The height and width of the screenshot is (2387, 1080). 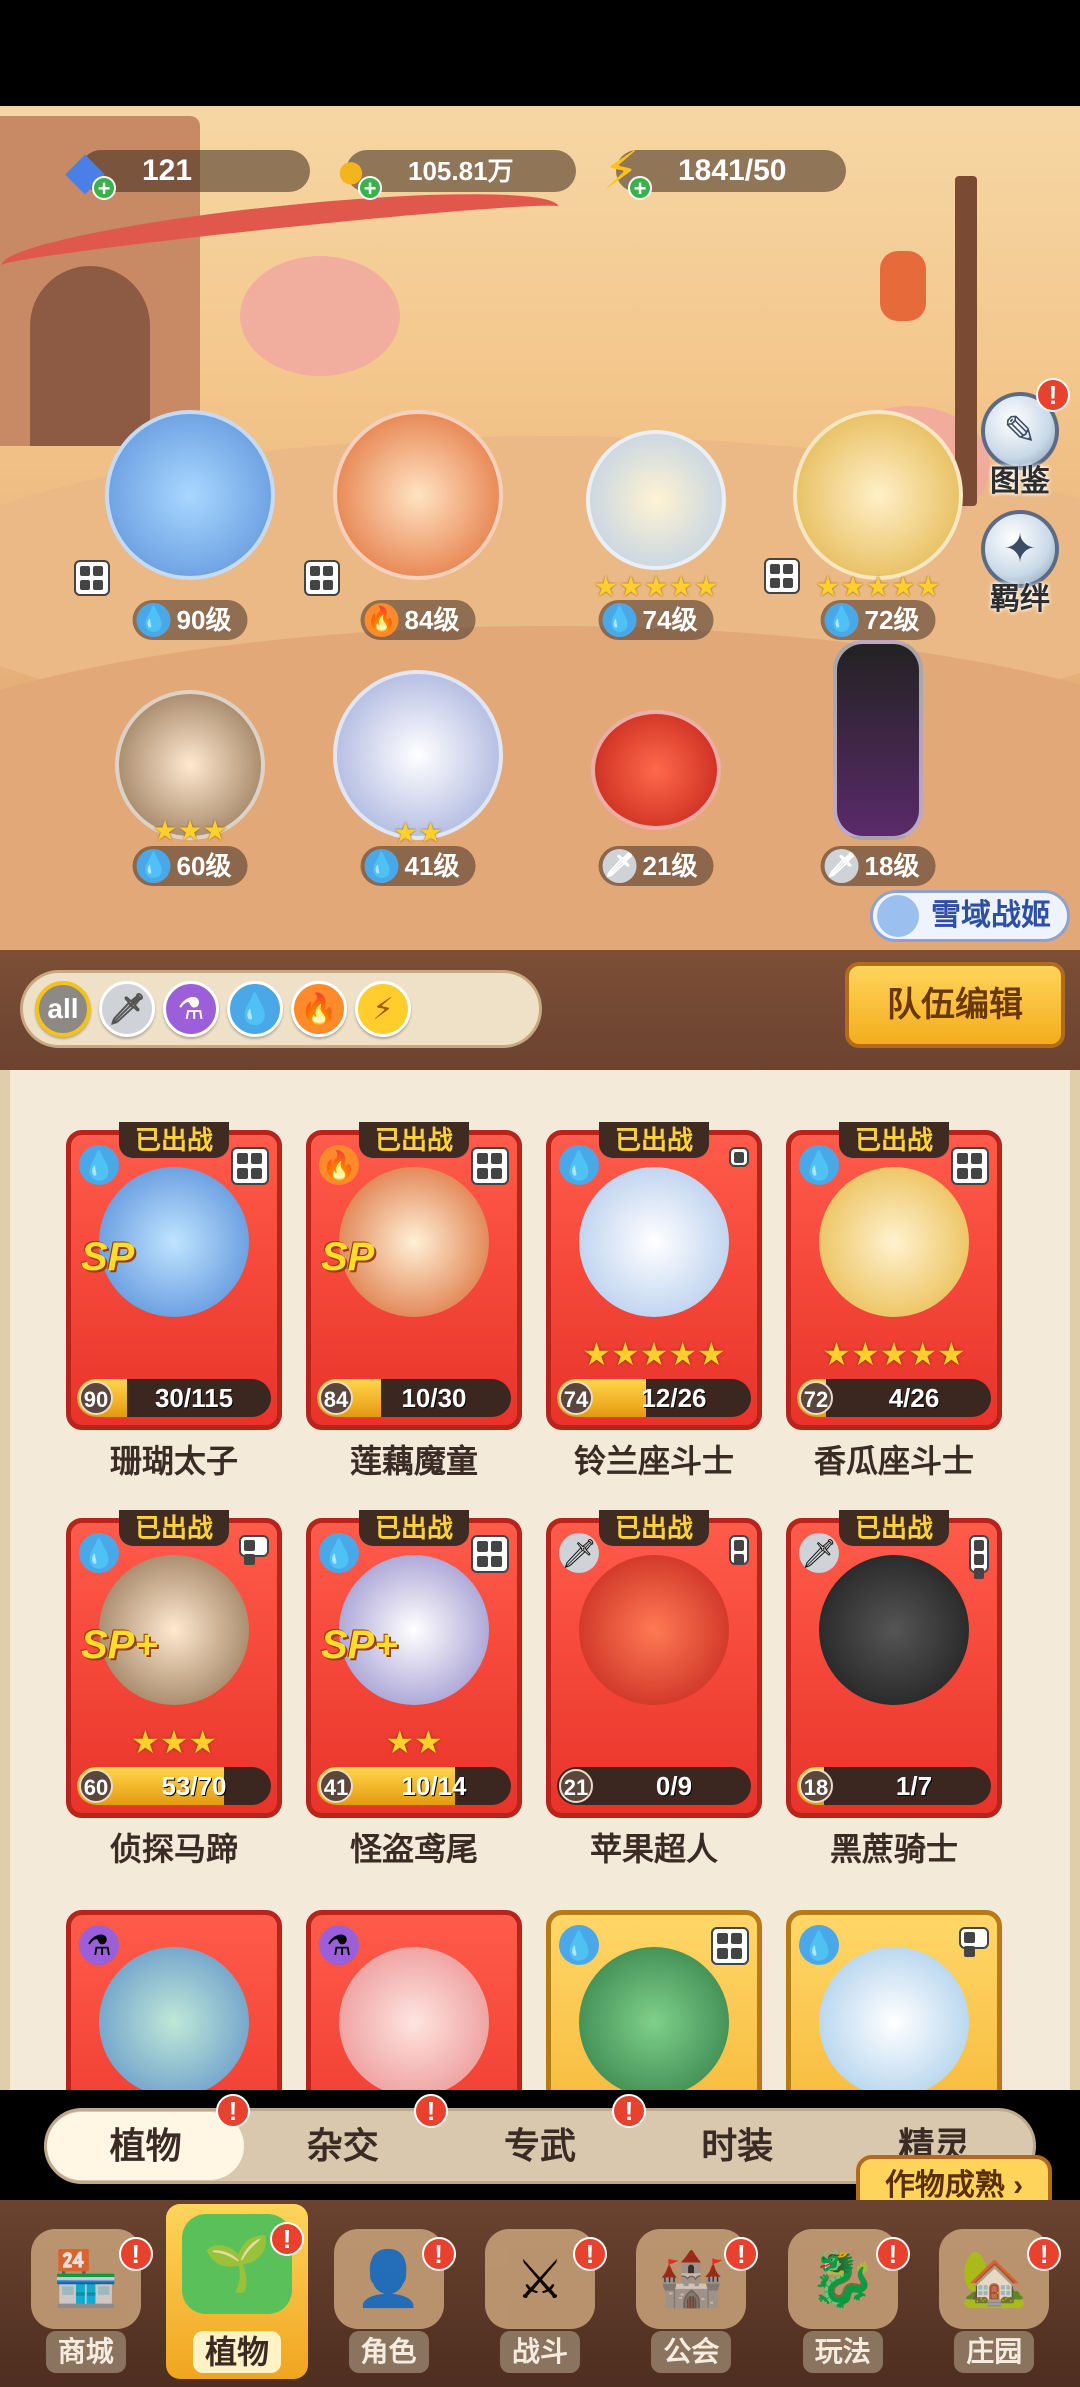 What do you see at coordinates (654, 1690) in the screenshot?
I see `plant-card: 🗡 21 0/9 已出战 苹果超人` at bounding box center [654, 1690].